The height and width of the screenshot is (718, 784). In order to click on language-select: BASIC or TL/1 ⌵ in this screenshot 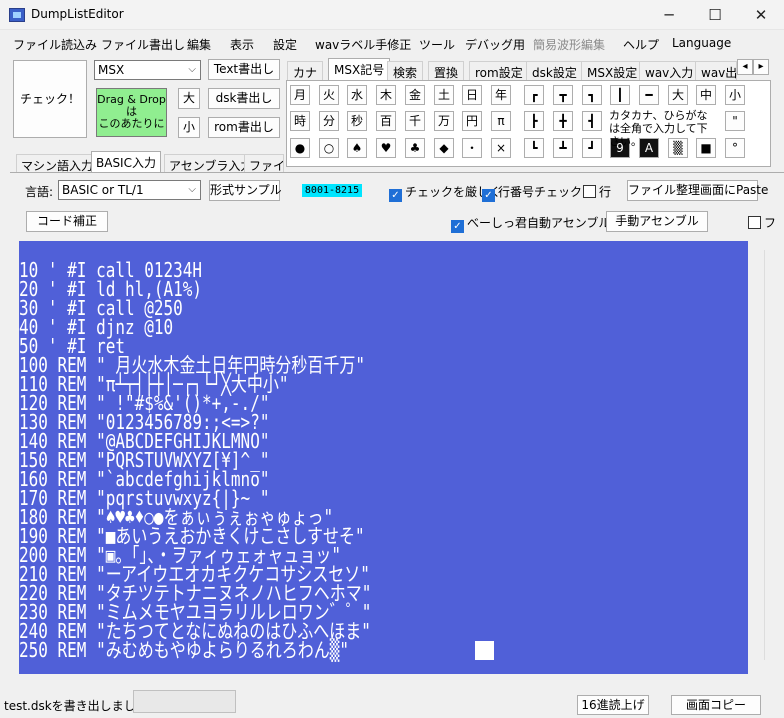, I will do `click(129, 190)`.